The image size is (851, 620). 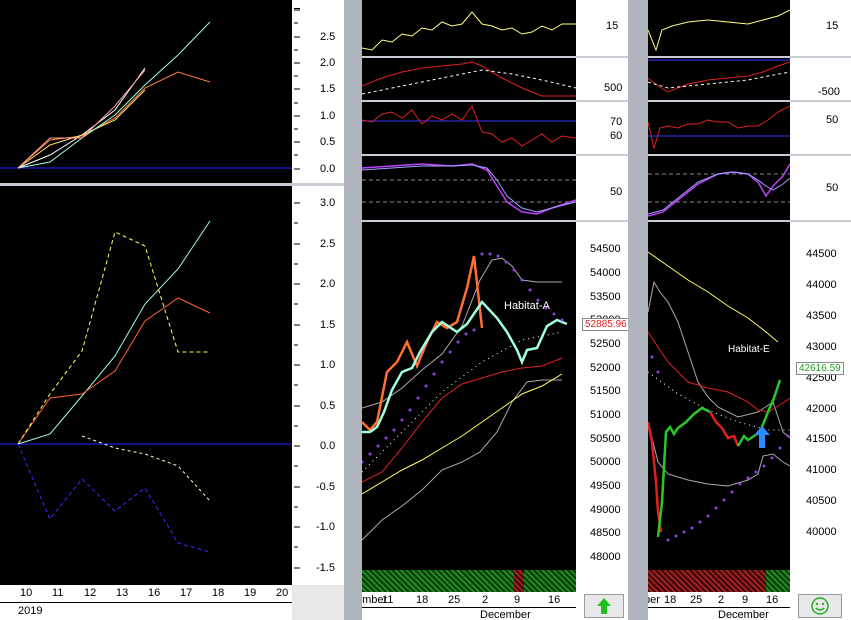 I want to click on up-arrow-icon, so click(x=604, y=606).